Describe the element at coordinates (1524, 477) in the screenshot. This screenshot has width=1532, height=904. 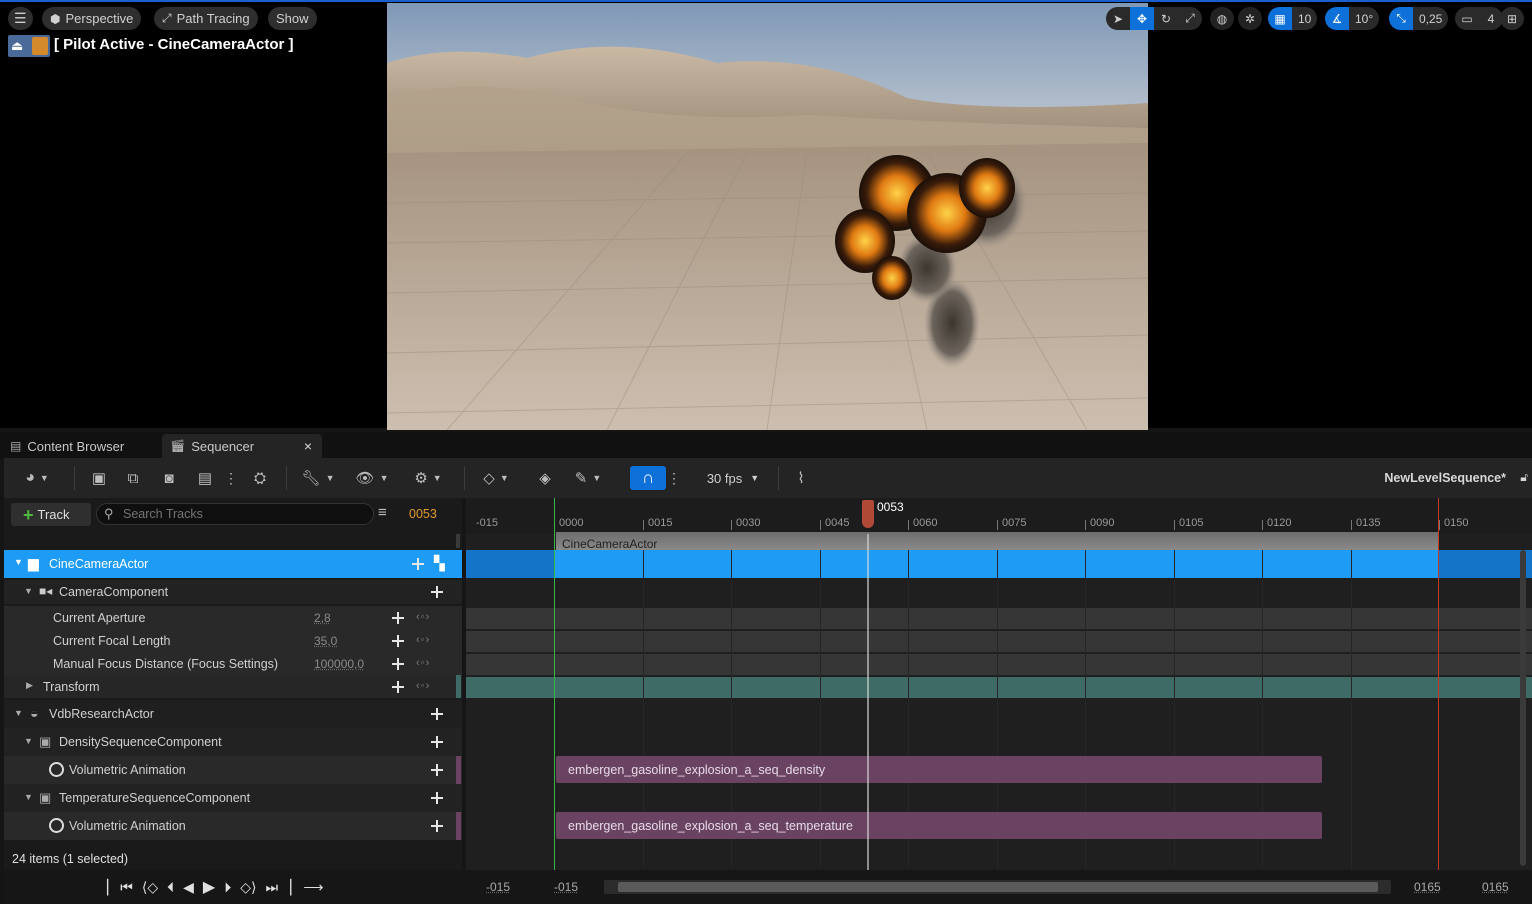
I see `lock-icon: 🔓︎` at that location.